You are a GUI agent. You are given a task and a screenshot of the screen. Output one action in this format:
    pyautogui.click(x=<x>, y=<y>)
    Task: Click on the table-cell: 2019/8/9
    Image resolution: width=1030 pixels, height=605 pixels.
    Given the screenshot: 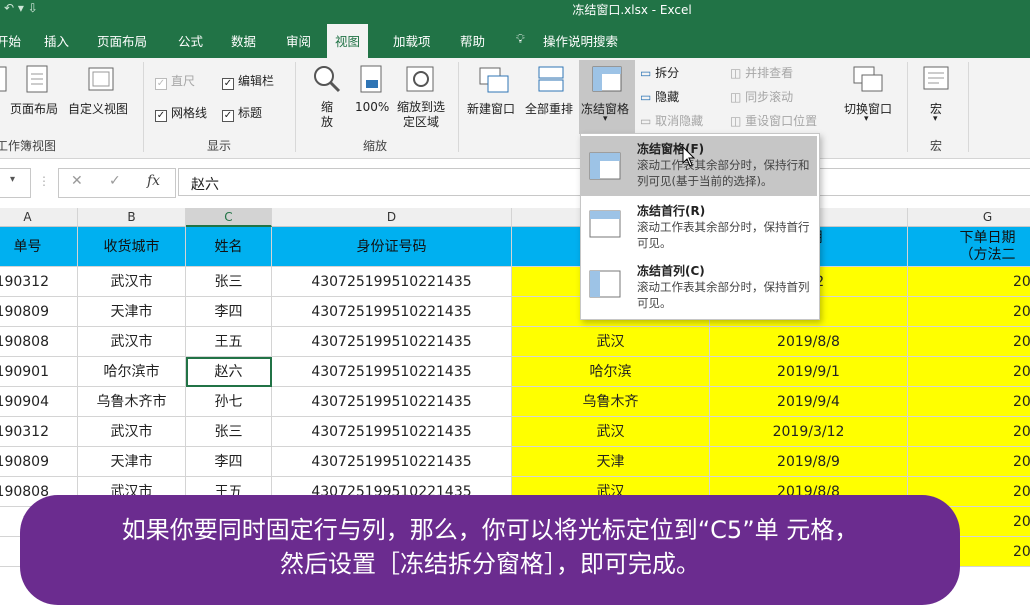 What is the action you would take?
    pyautogui.click(x=809, y=462)
    